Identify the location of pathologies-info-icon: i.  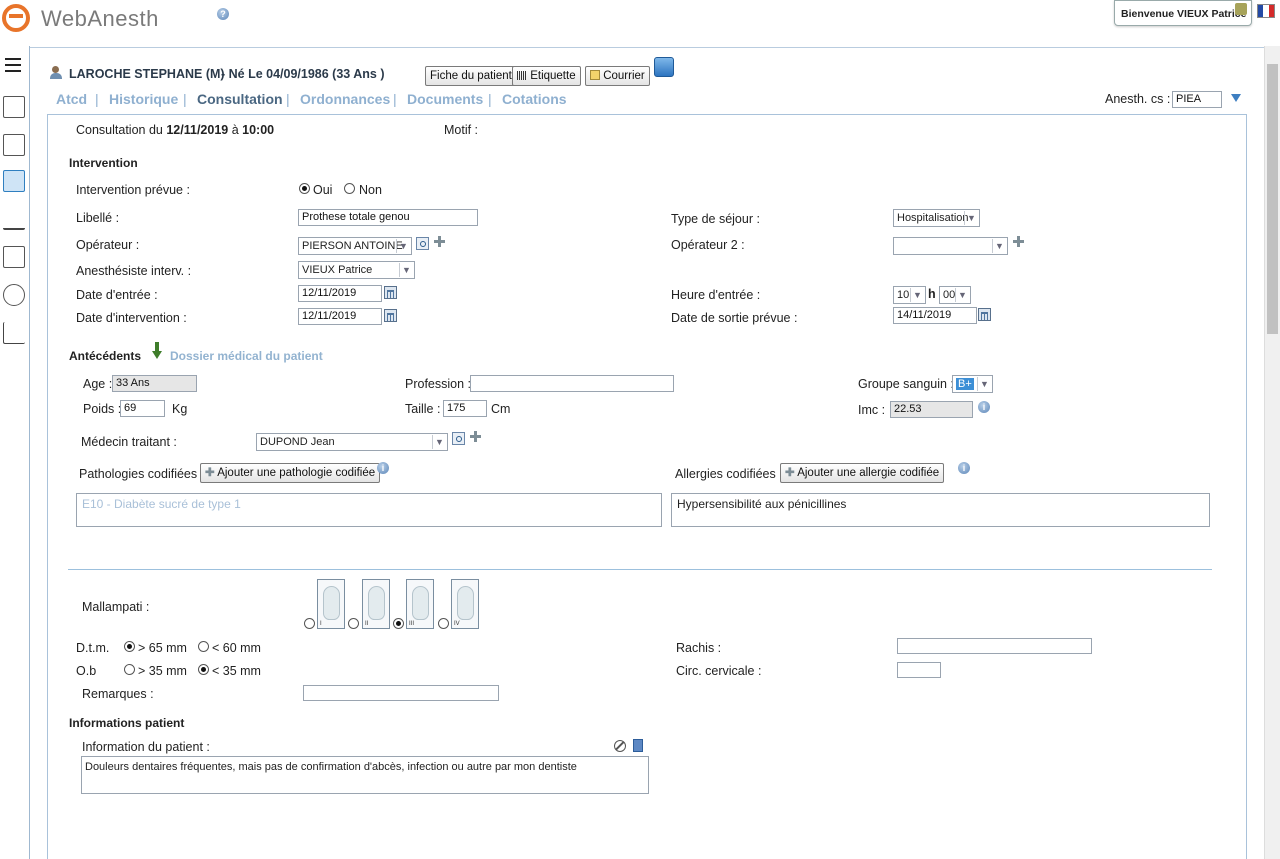
(383, 468).